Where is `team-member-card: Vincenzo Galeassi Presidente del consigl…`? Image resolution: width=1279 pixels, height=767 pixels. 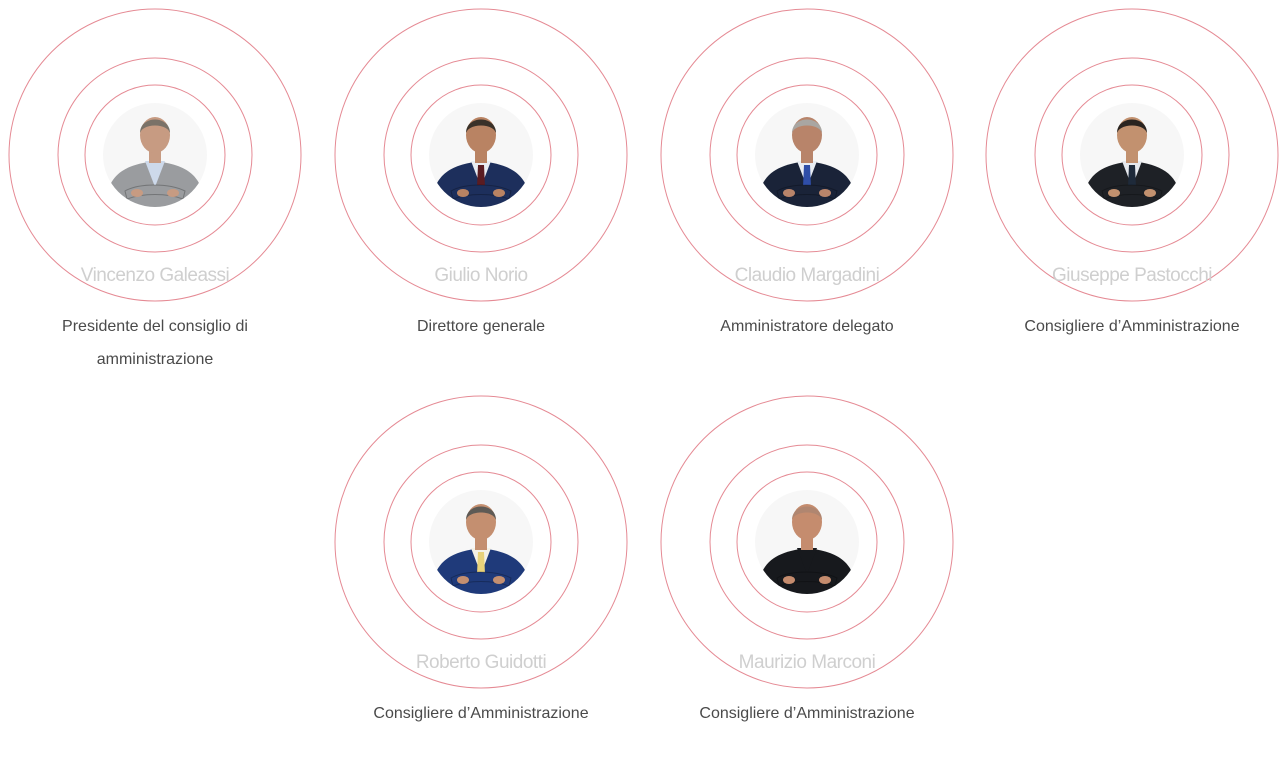 team-member-card: Vincenzo Galeassi Presidente del consigl… is located at coordinates (155, 190).